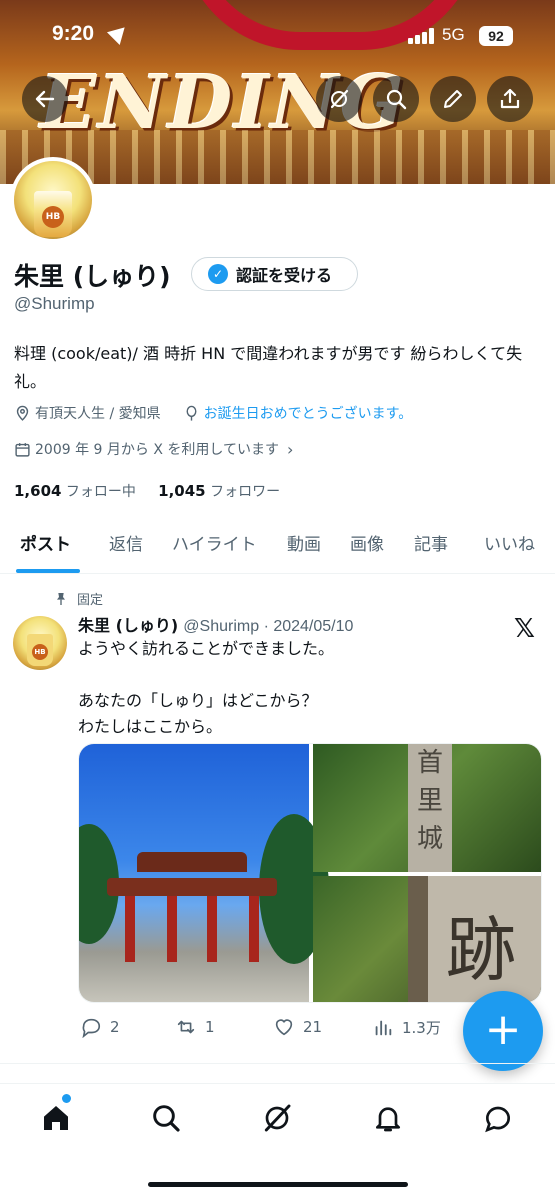 The image size is (555, 1200). What do you see at coordinates (496, 36) in the screenshot?
I see `battery-indicator: 92` at bounding box center [496, 36].